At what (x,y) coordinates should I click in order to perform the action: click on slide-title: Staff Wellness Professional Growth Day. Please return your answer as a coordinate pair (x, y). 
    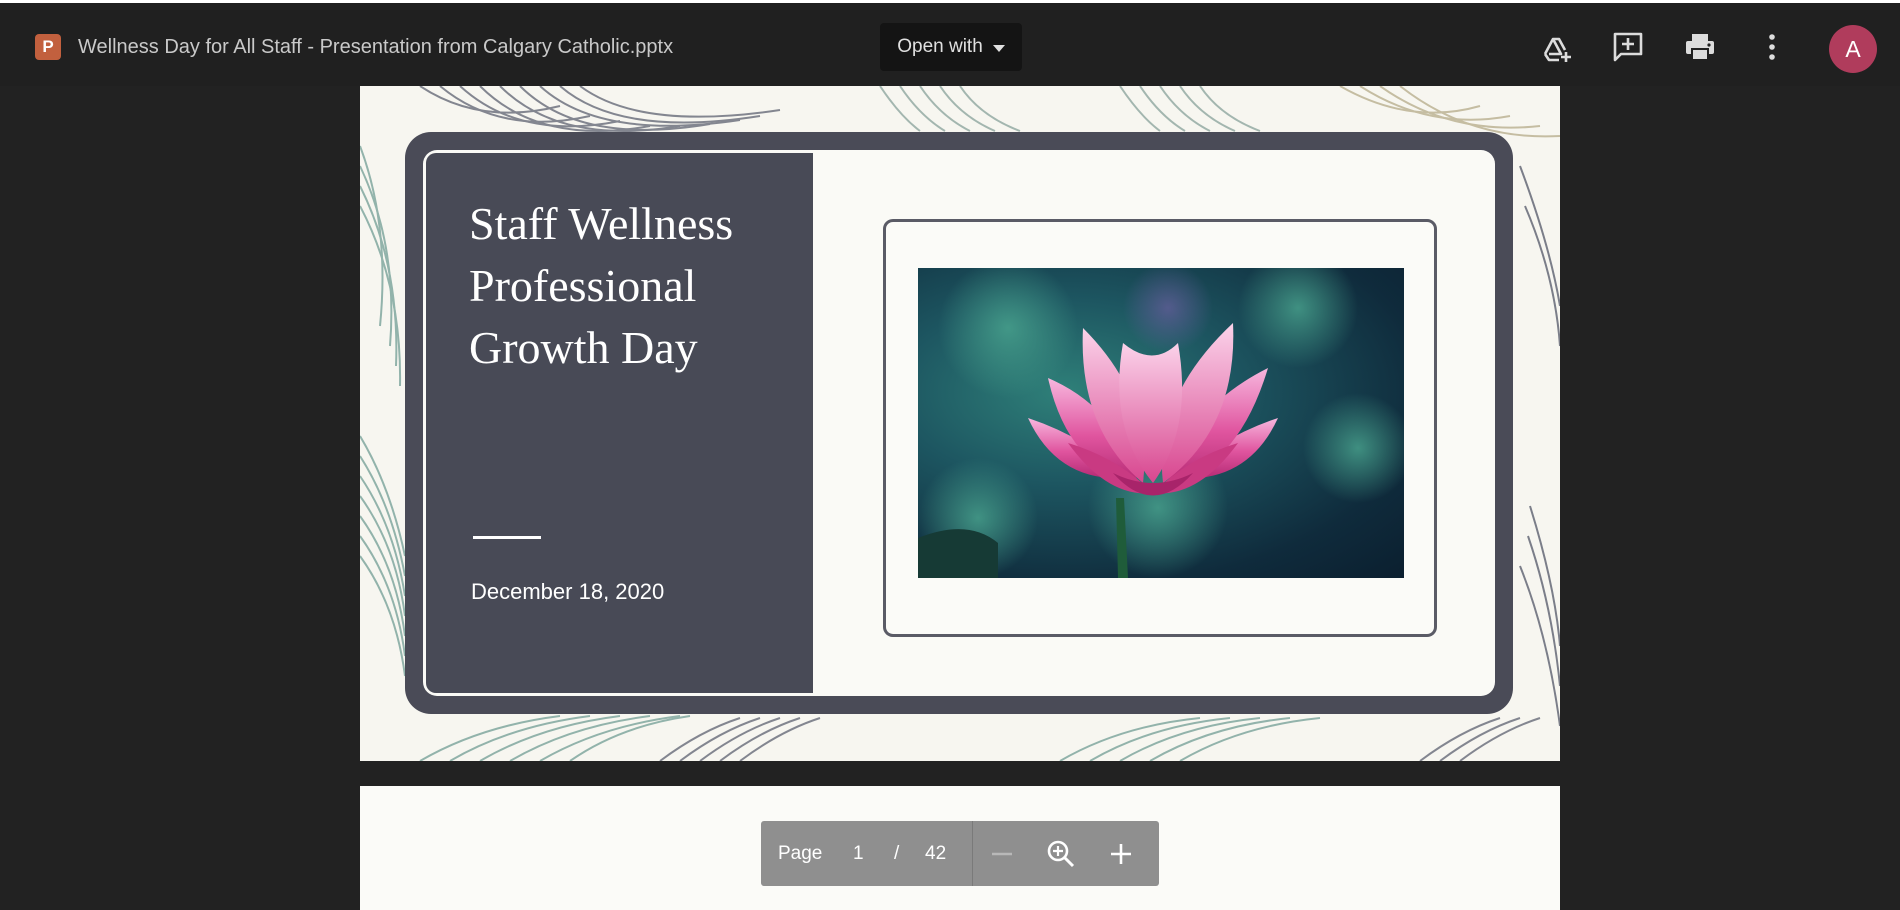
    Looking at the image, I should click on (634, 286).